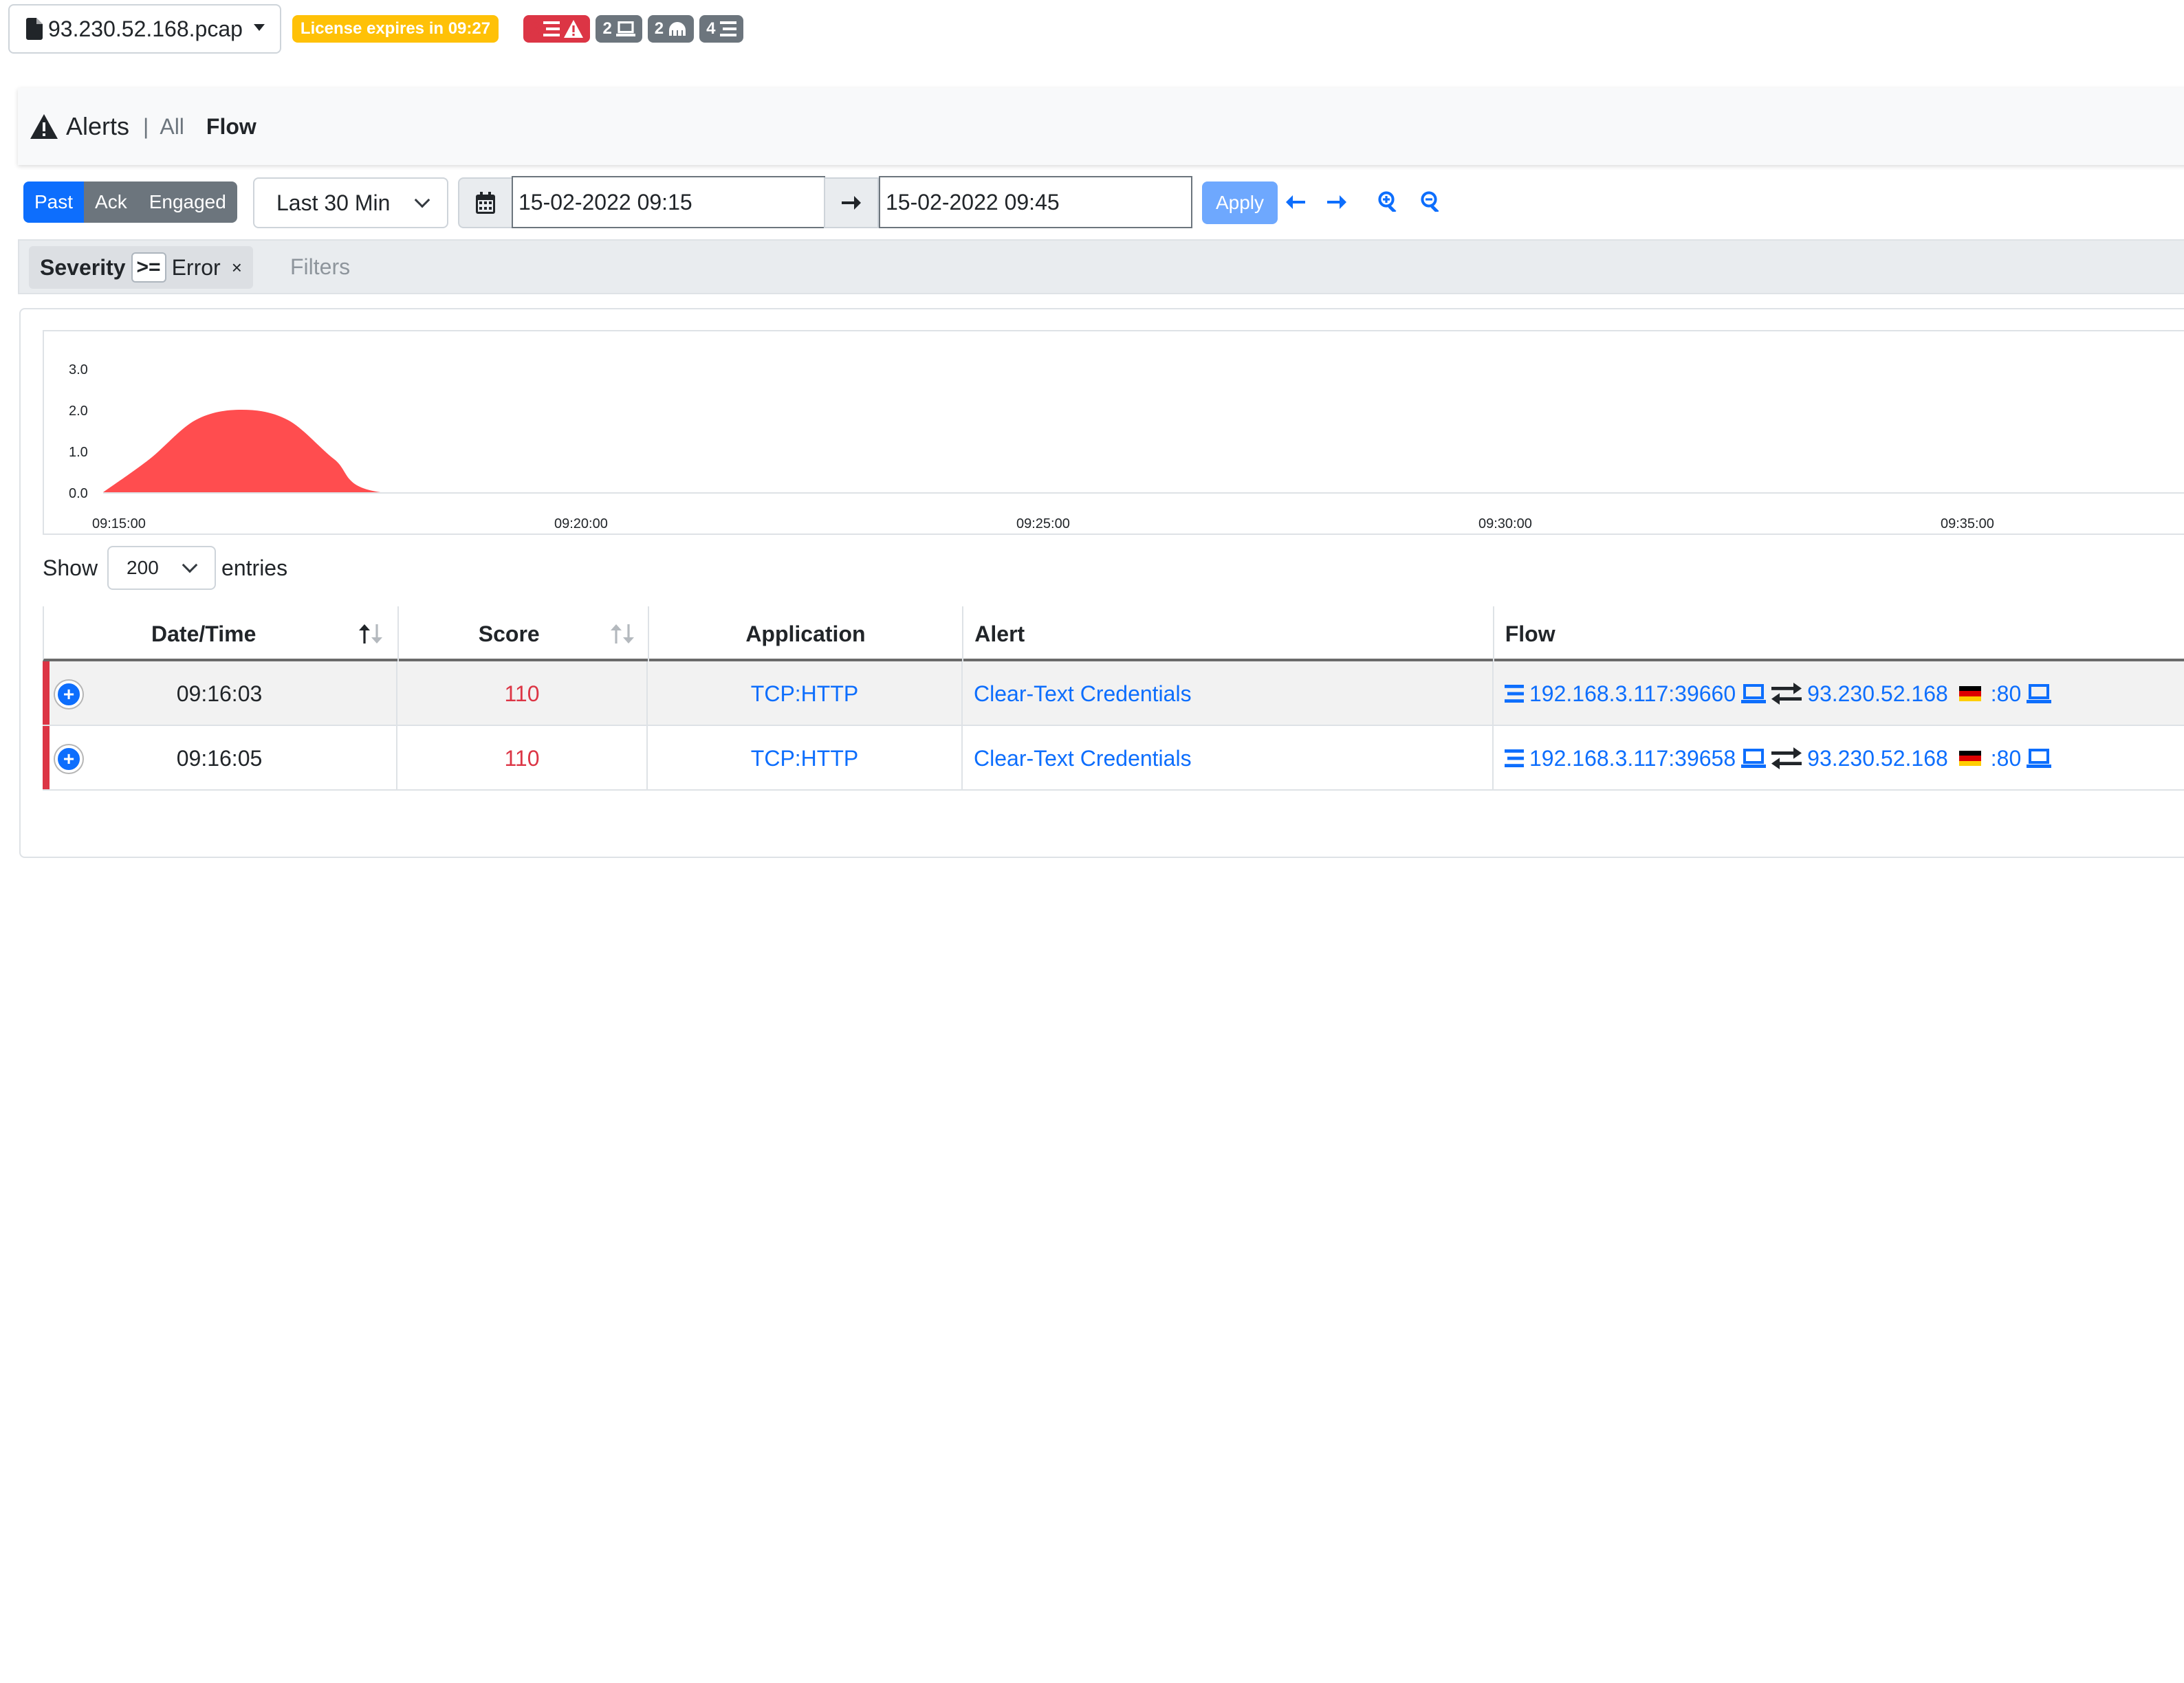 This screenshot has height=1683, width=2184. I want to click on apply-button: Apply, so click(1240, 203).